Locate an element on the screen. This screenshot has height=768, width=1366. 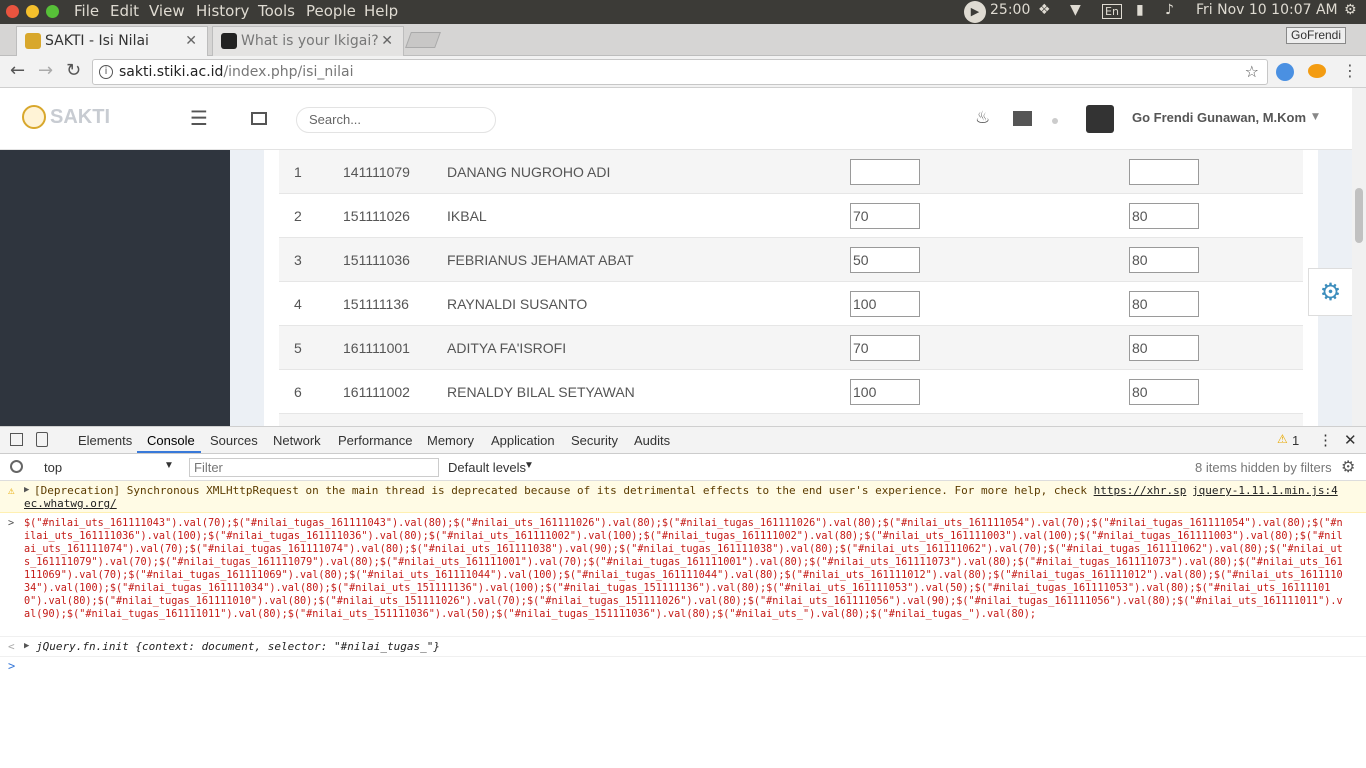
user-name: Go Frendi Gunawan, M.Kom is located at coordinates (1219, 117).